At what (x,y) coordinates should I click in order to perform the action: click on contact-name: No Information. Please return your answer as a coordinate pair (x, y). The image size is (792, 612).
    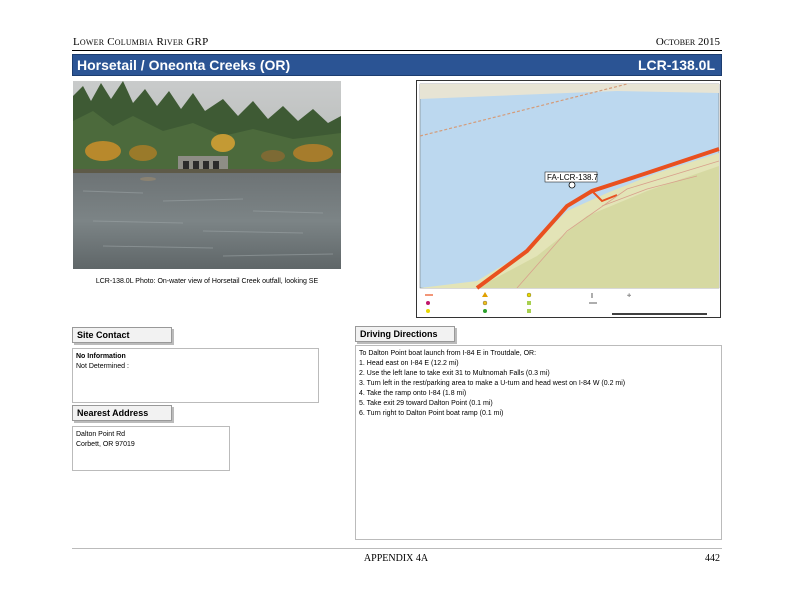
    Looking at the image, I should click on (101, 356).